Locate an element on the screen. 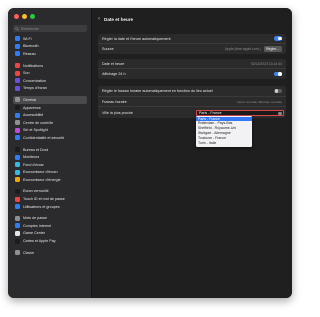  sidebar-item: Moniteurs is located at coordinates (50, 157).